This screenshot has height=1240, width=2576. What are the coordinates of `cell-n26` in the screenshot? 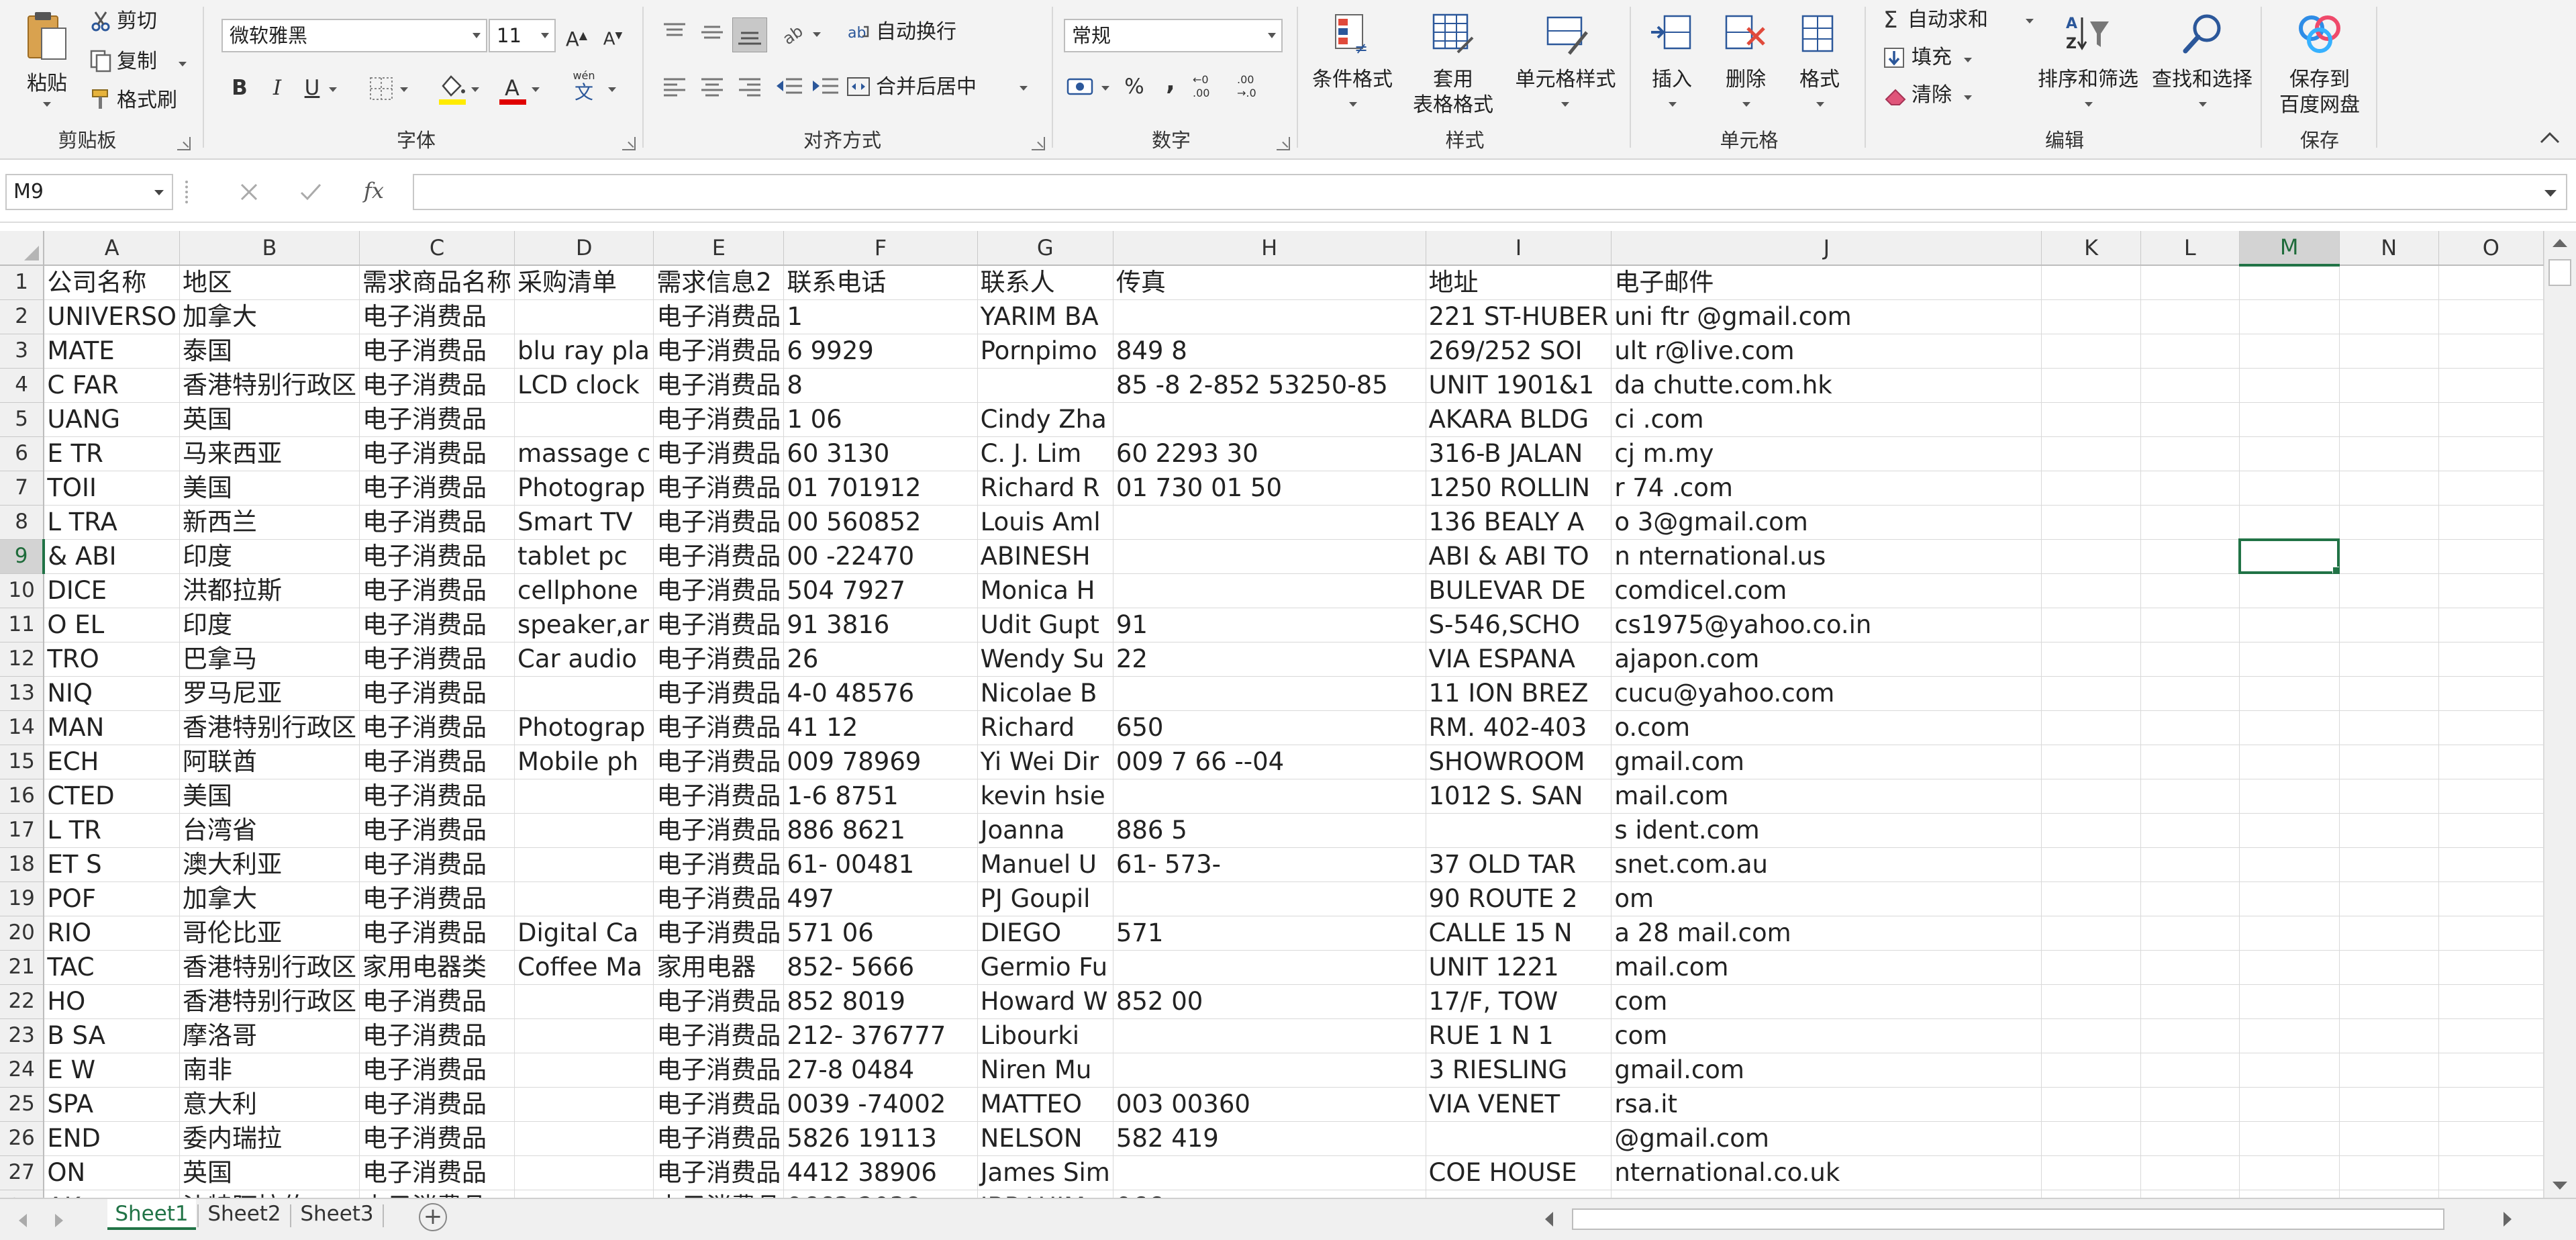 It's located at (2389, 1138).